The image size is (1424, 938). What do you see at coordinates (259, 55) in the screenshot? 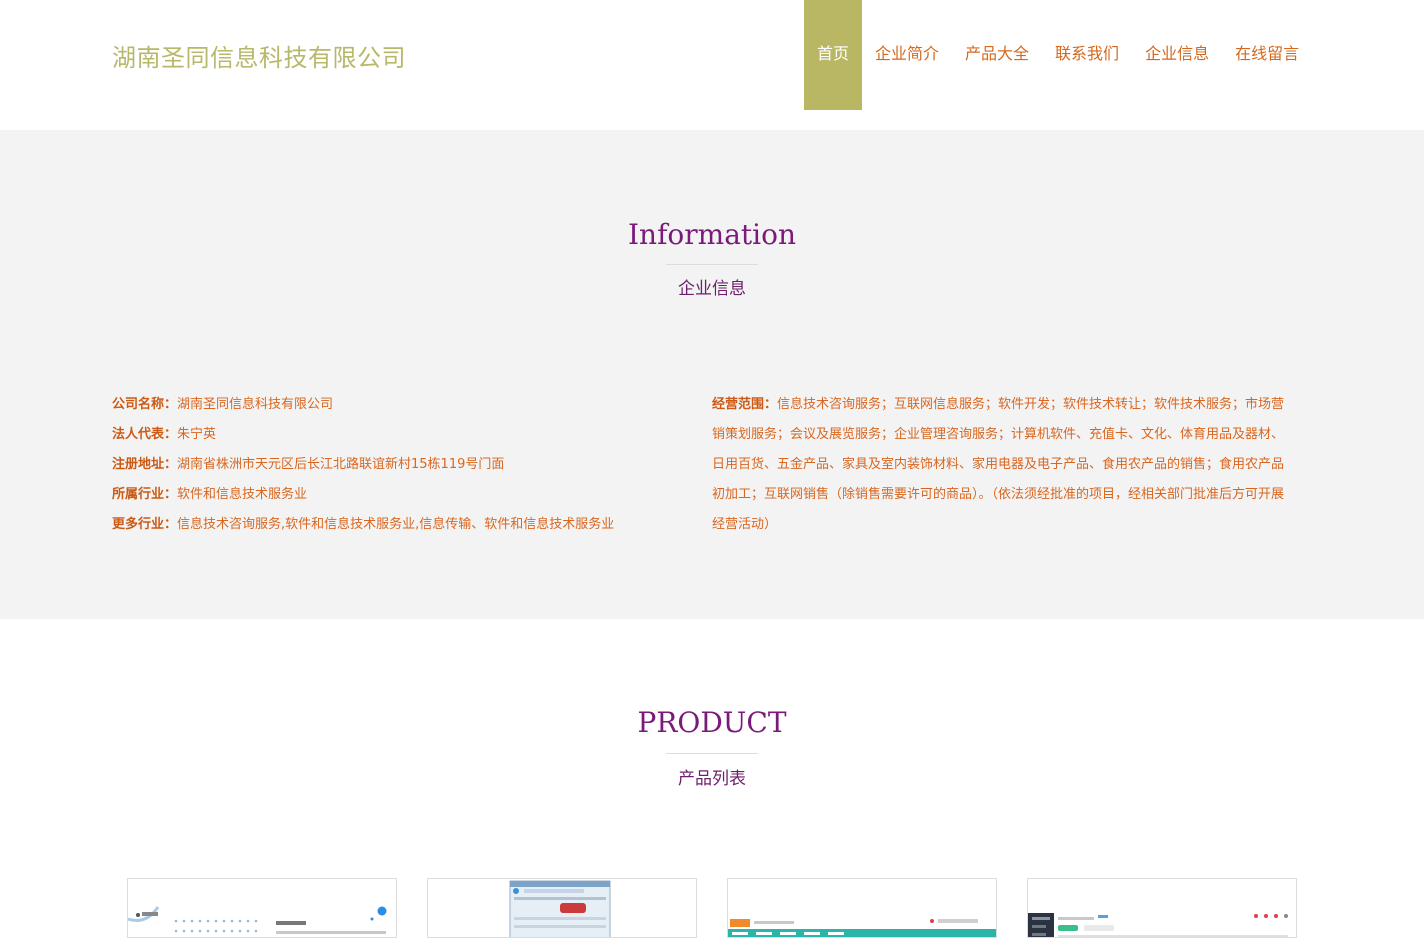
I see `site-logo: 湖南圣同信息科技有限公司` at bounding box center [259, 55].